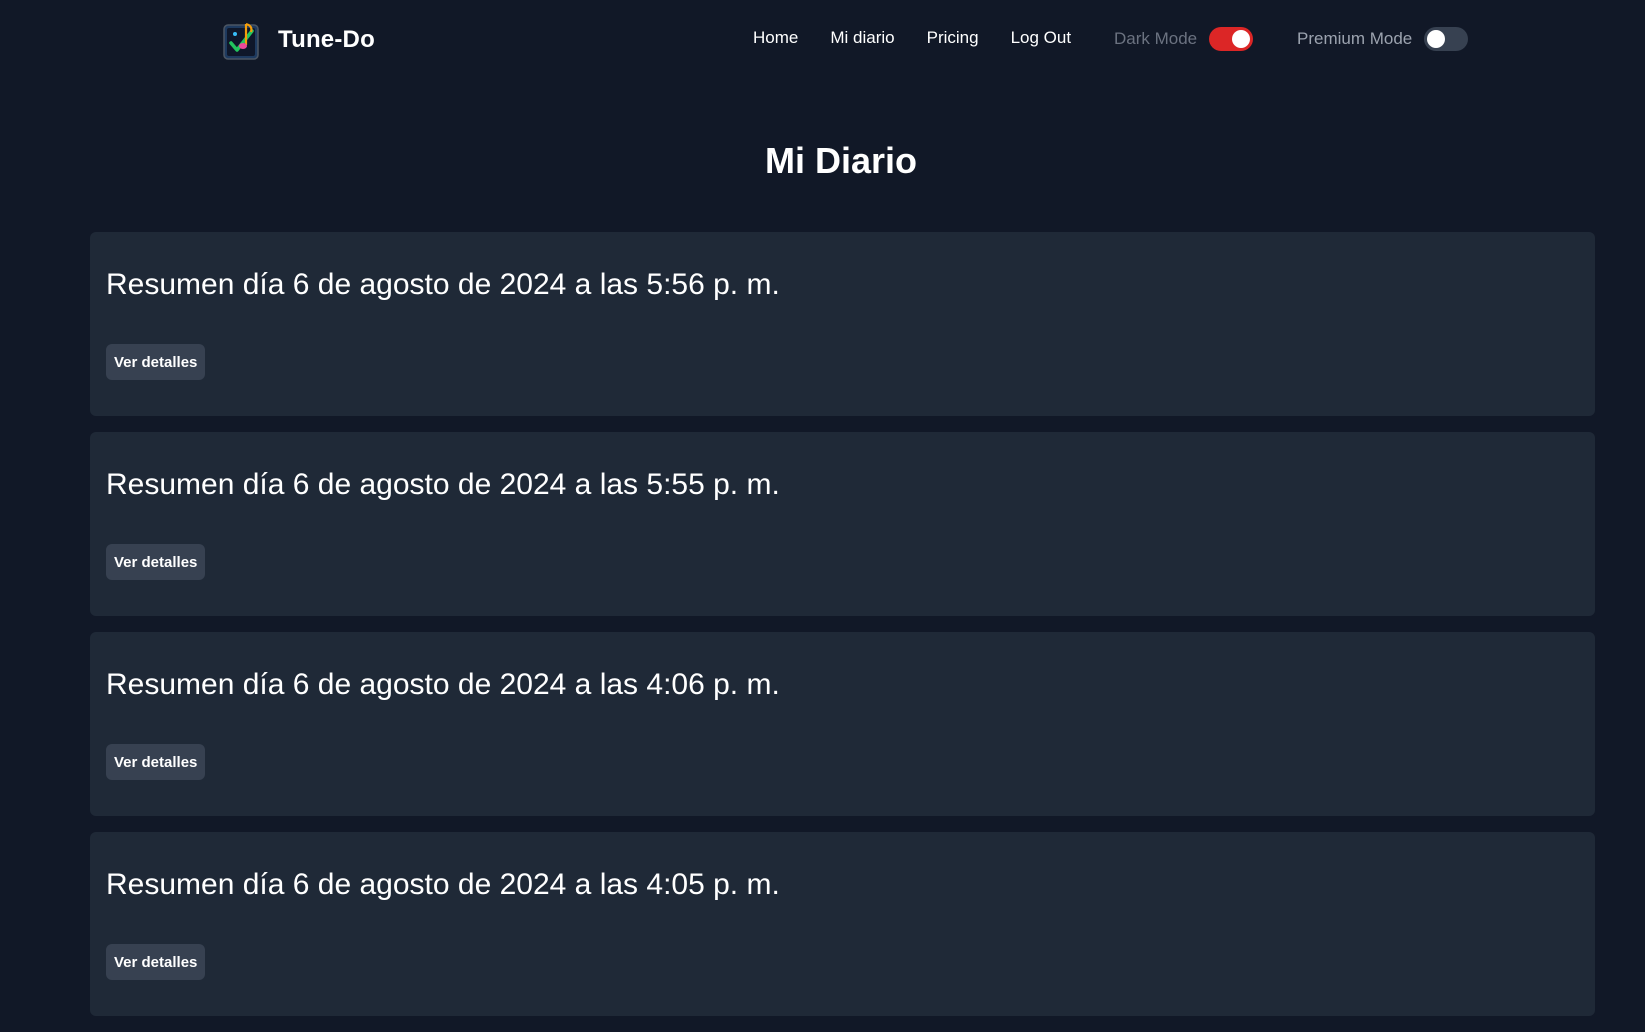 This screenshot has height=1032, width=1645. What do you see at coordinates (326, 39) in the screenshot?
I see `brand-name: Tune-Do` at bounding box center [326, 39].